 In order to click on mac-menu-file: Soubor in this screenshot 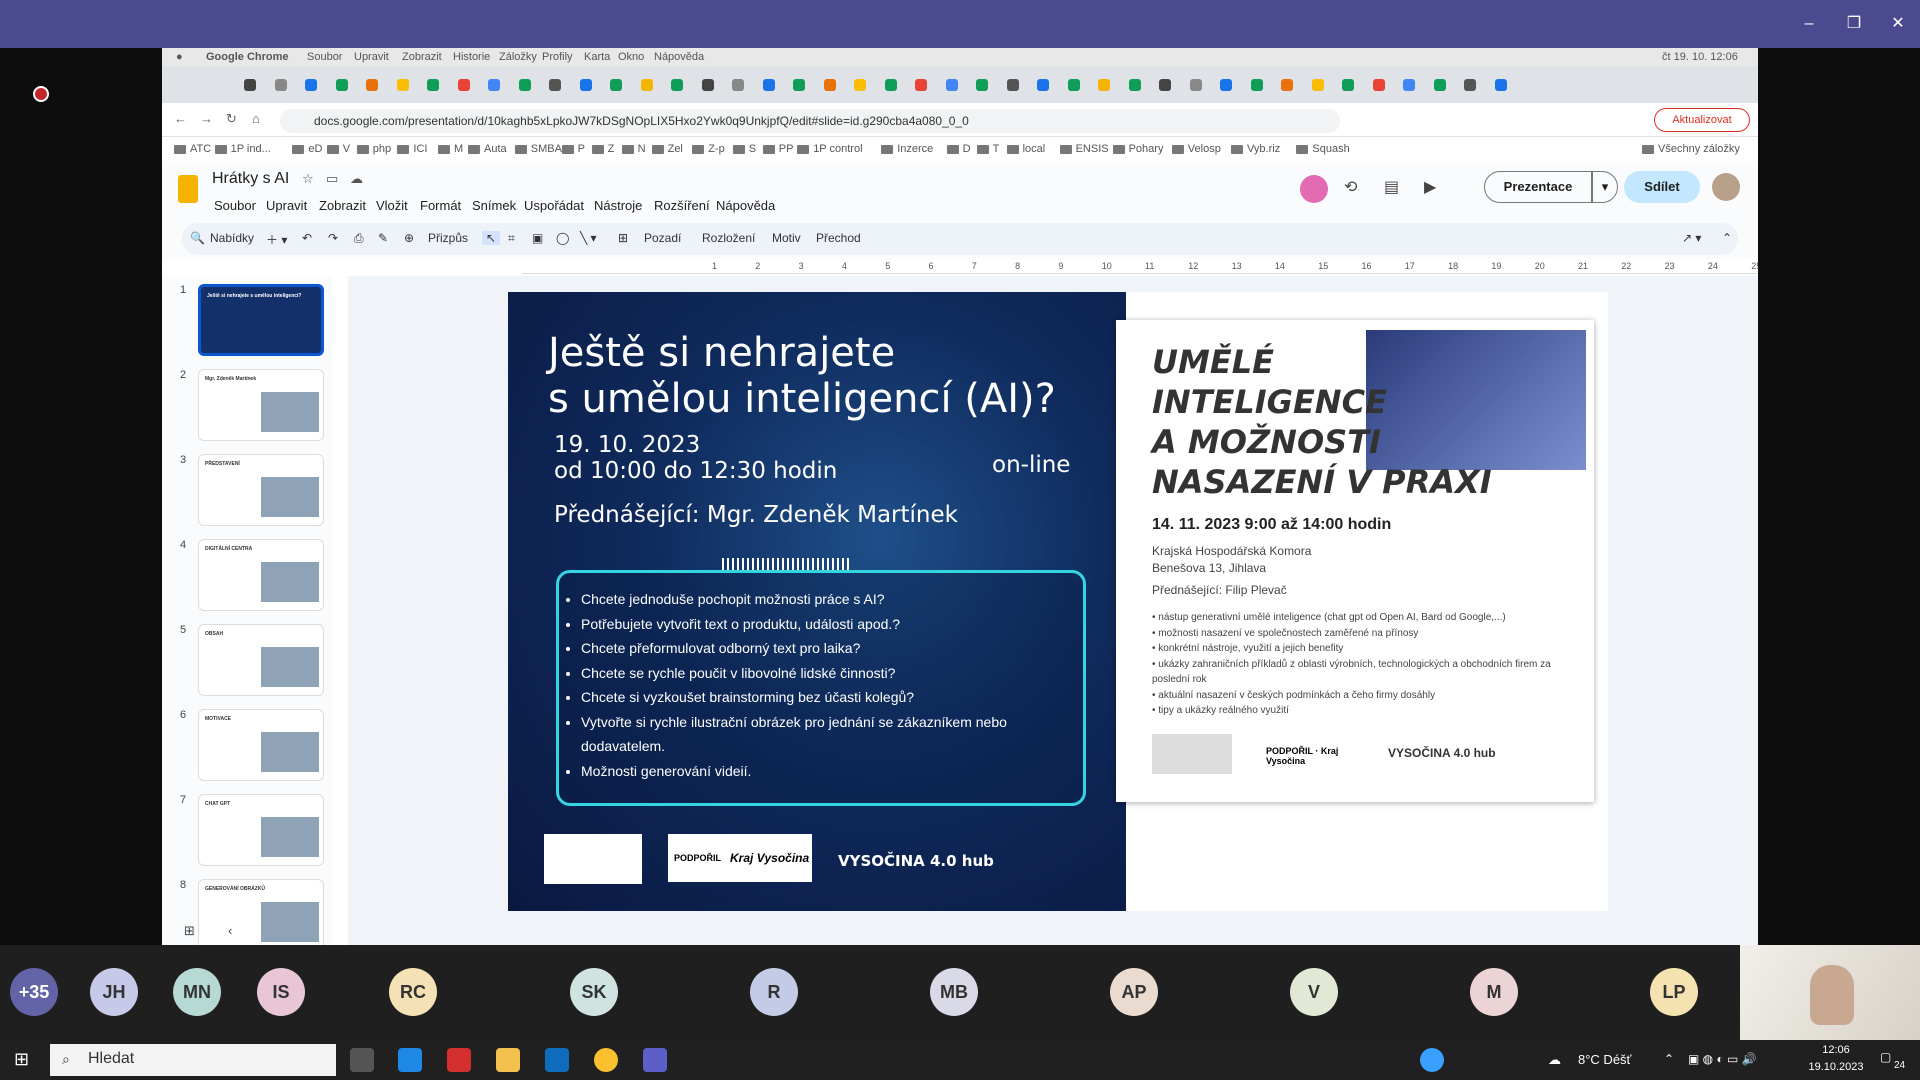, I will do `click(324, 57)`.